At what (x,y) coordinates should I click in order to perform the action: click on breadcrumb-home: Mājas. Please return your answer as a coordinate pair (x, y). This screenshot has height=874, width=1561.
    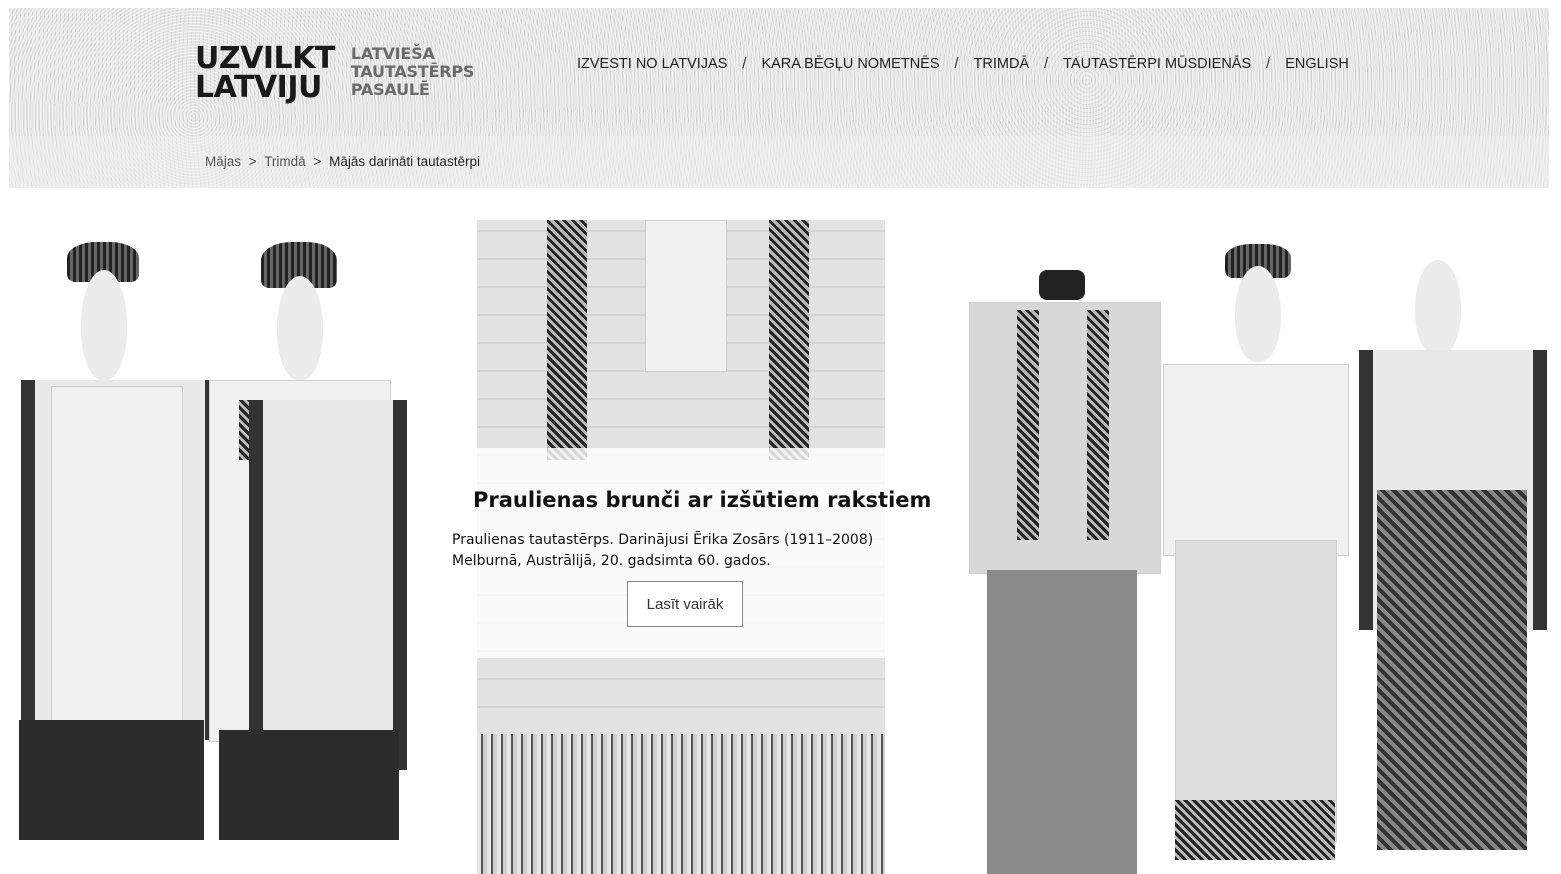
    Looking at the image, I should click on (223, 161).